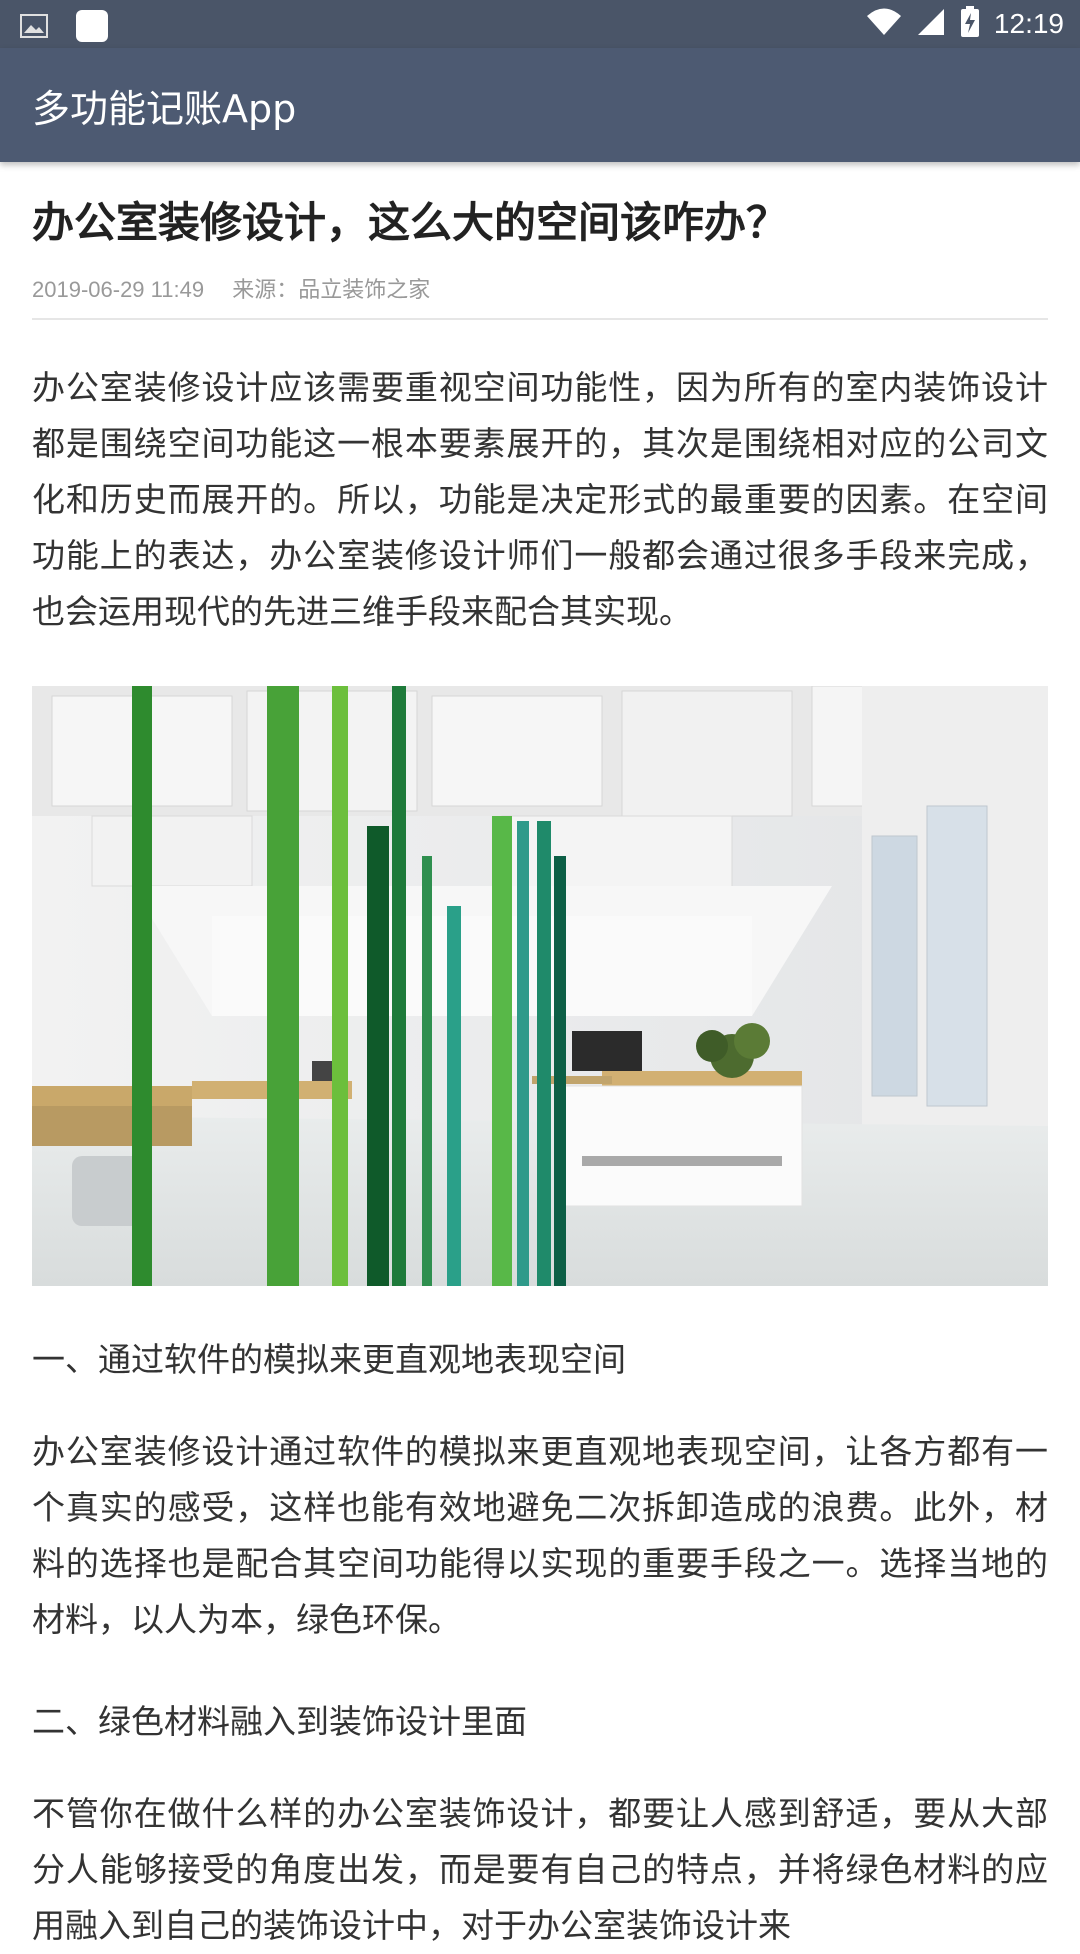  What do you see at coordinates (540, 289) in the screenshot?
I see `article-meta: 2019-06-29 11:49 来源：品立装饰之家` at bounding box center [540, 289].